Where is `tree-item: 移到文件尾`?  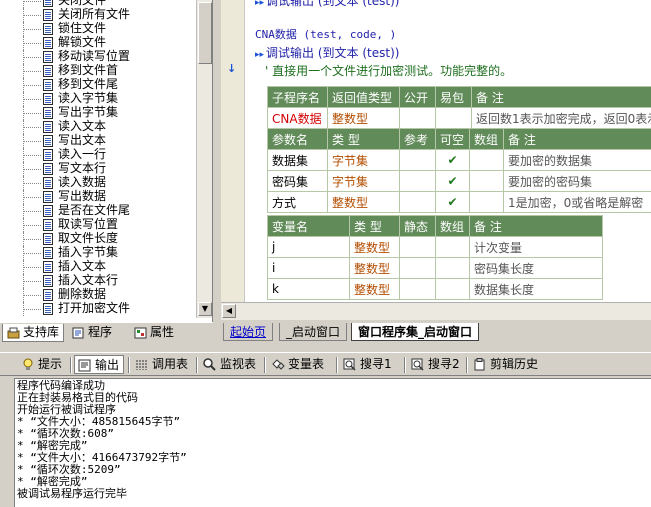
tree-item: 移到文件尾 is located at coordinates (98, 84).